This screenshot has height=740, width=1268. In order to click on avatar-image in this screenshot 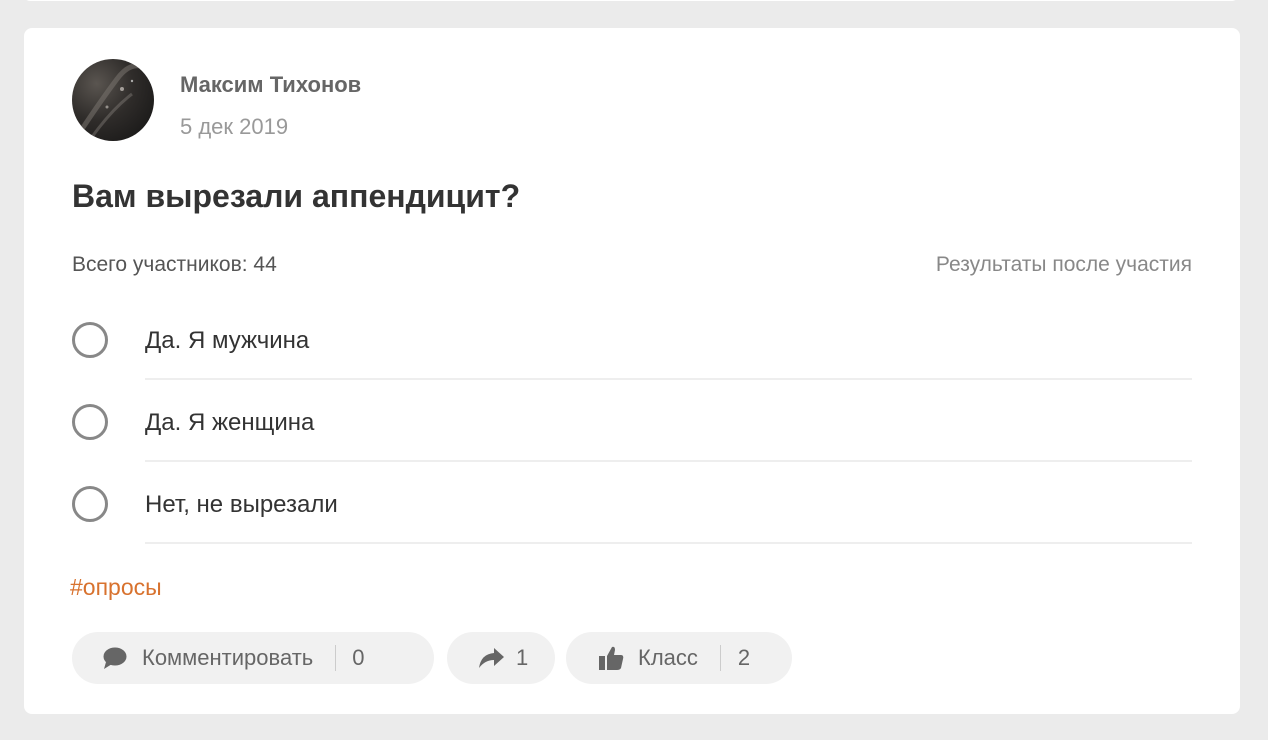, I will do `click(114, 100)`.